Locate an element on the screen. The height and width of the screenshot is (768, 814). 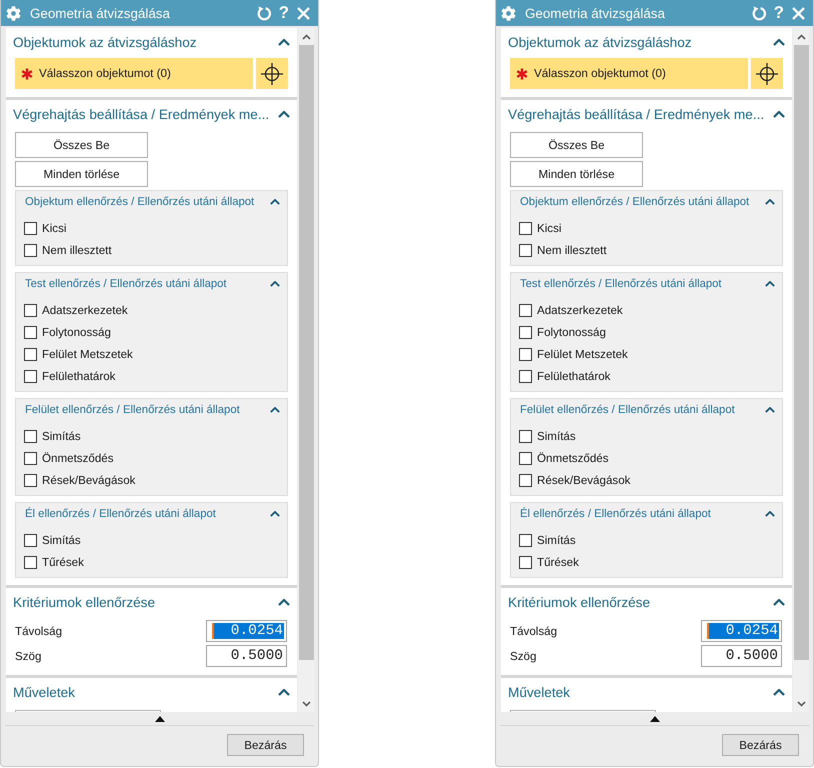
crosshair-icon is located at coordinates (767, 73).